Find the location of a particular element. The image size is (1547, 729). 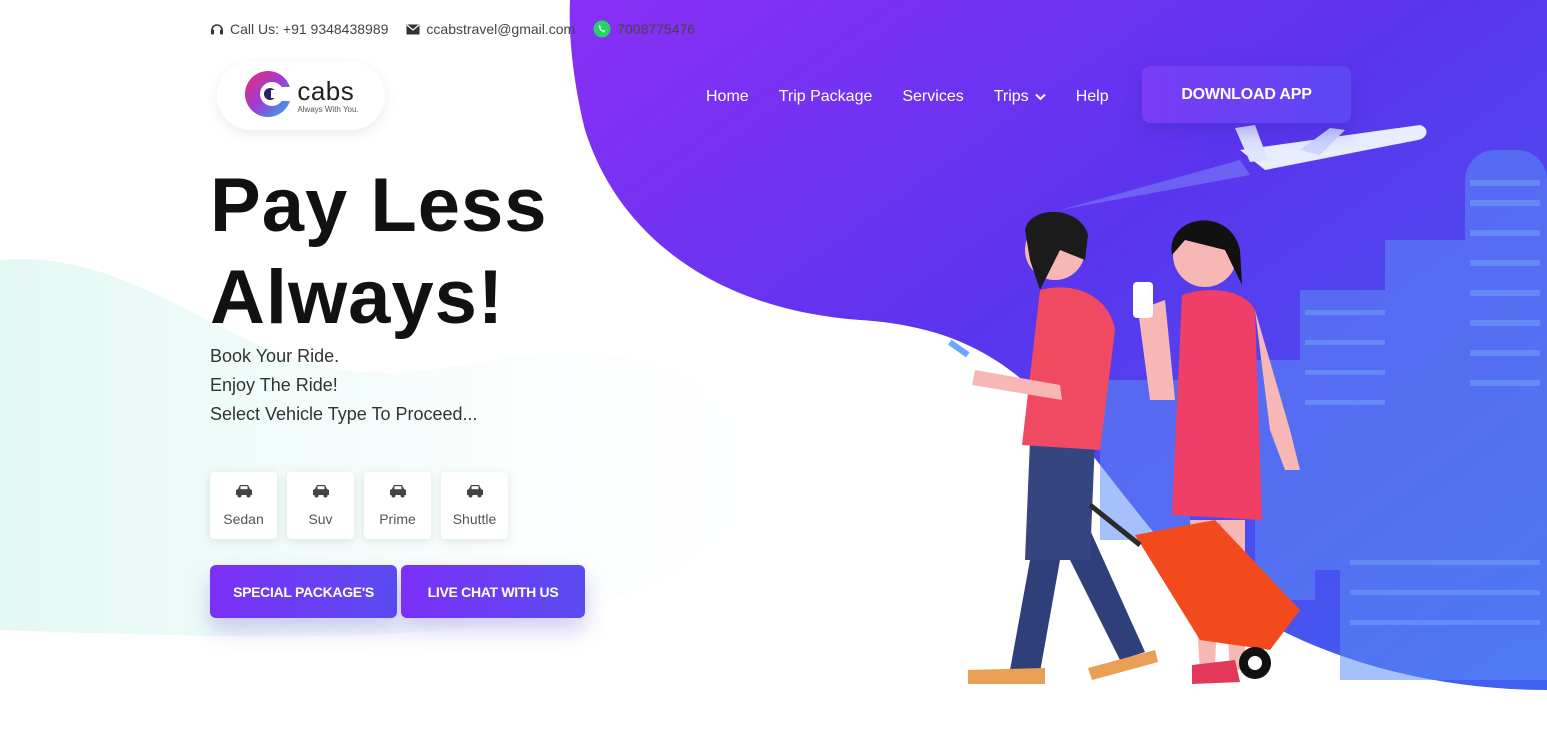

vehicle-label: Suv is located at coordinates (320, 519).